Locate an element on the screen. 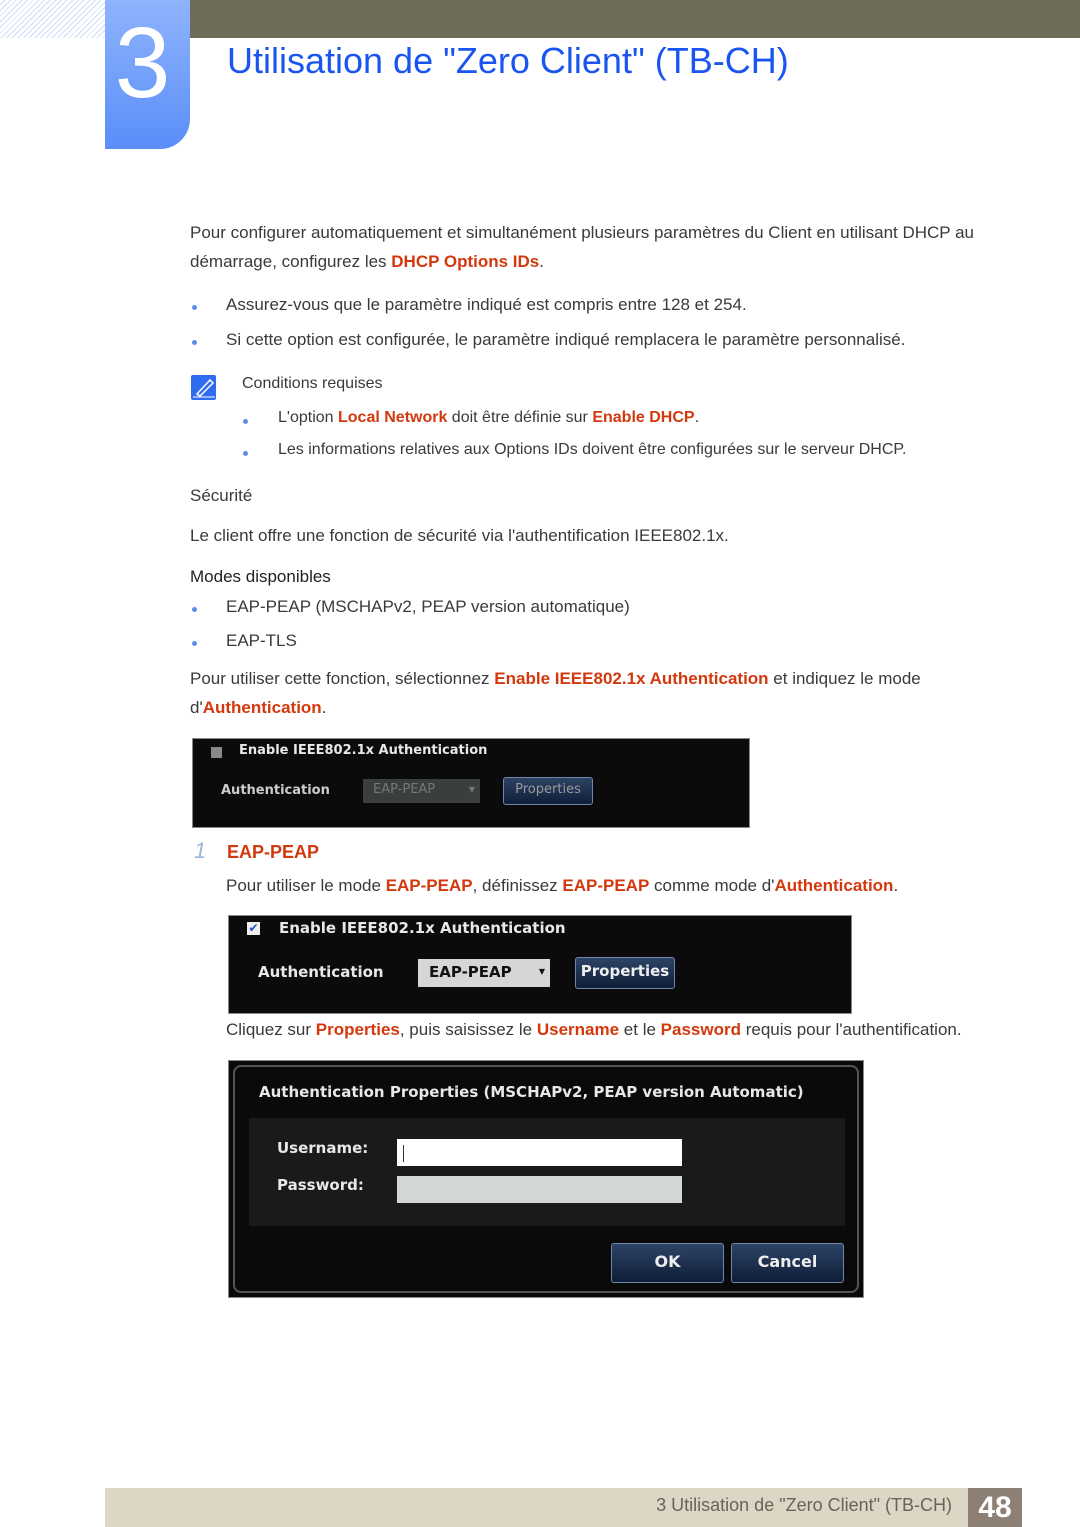 This screenshot has height=1527, width=1080. text: et indiquez le mode is located at coordinates (844, 678).